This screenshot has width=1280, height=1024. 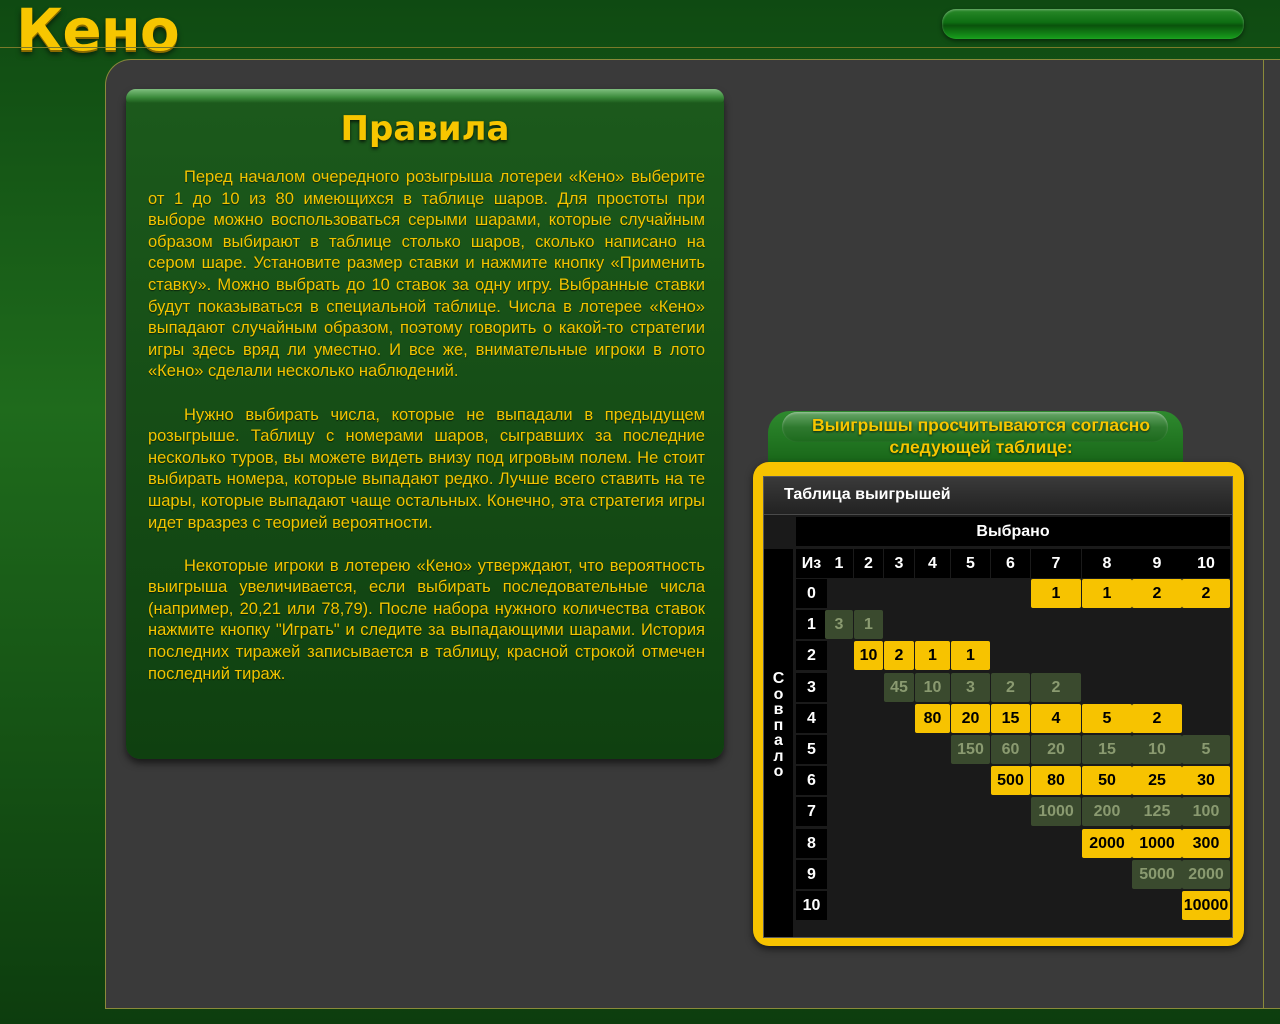 I want to click on matched-count-label: 6, so click(x=811, y=781).